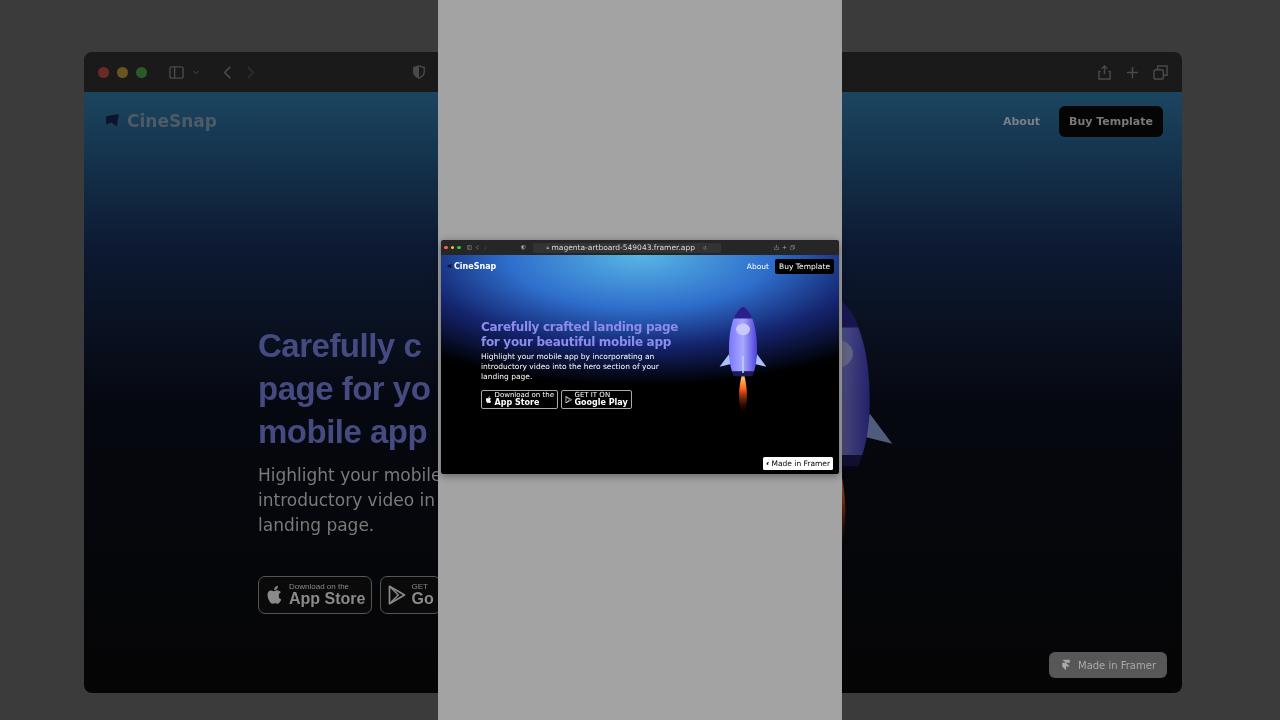 The width and height of the screenshot is (1280, 720). Describe the element at coordinates (485, 247) in the screenshot. I see `forward-icon` at that location.